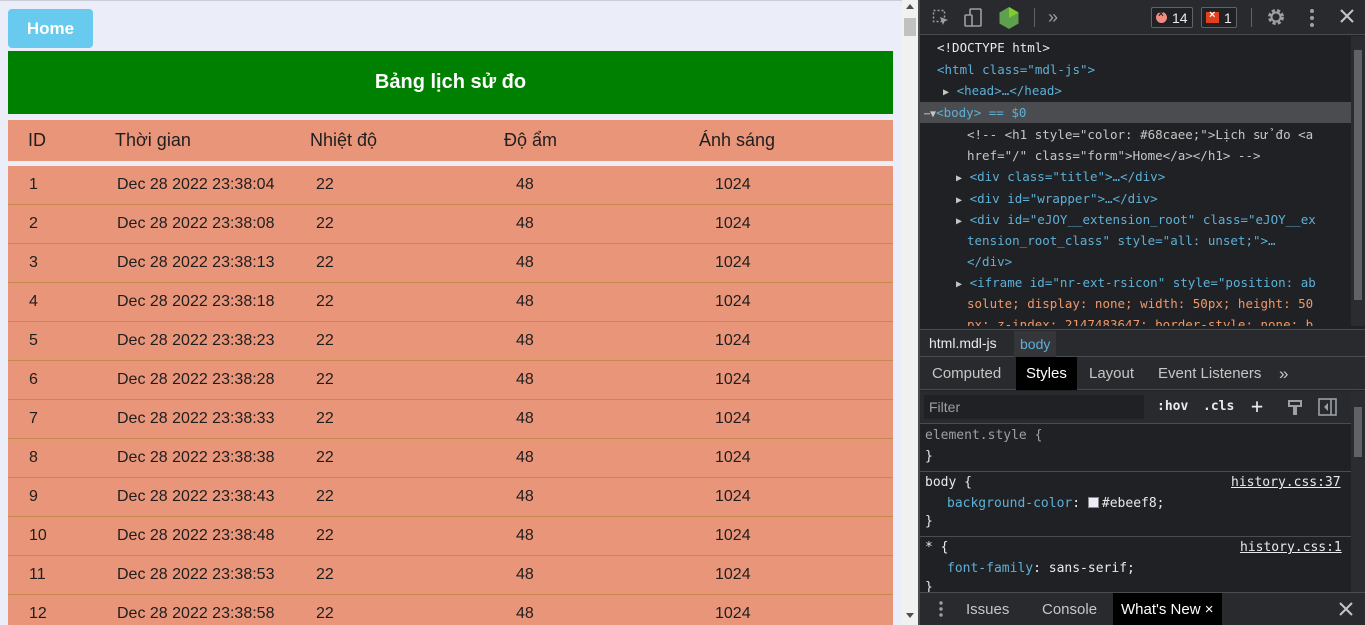  Describe the element at coordinates (936, 548) in the screenshot. I see `rule-star-selector: * {` at that location.